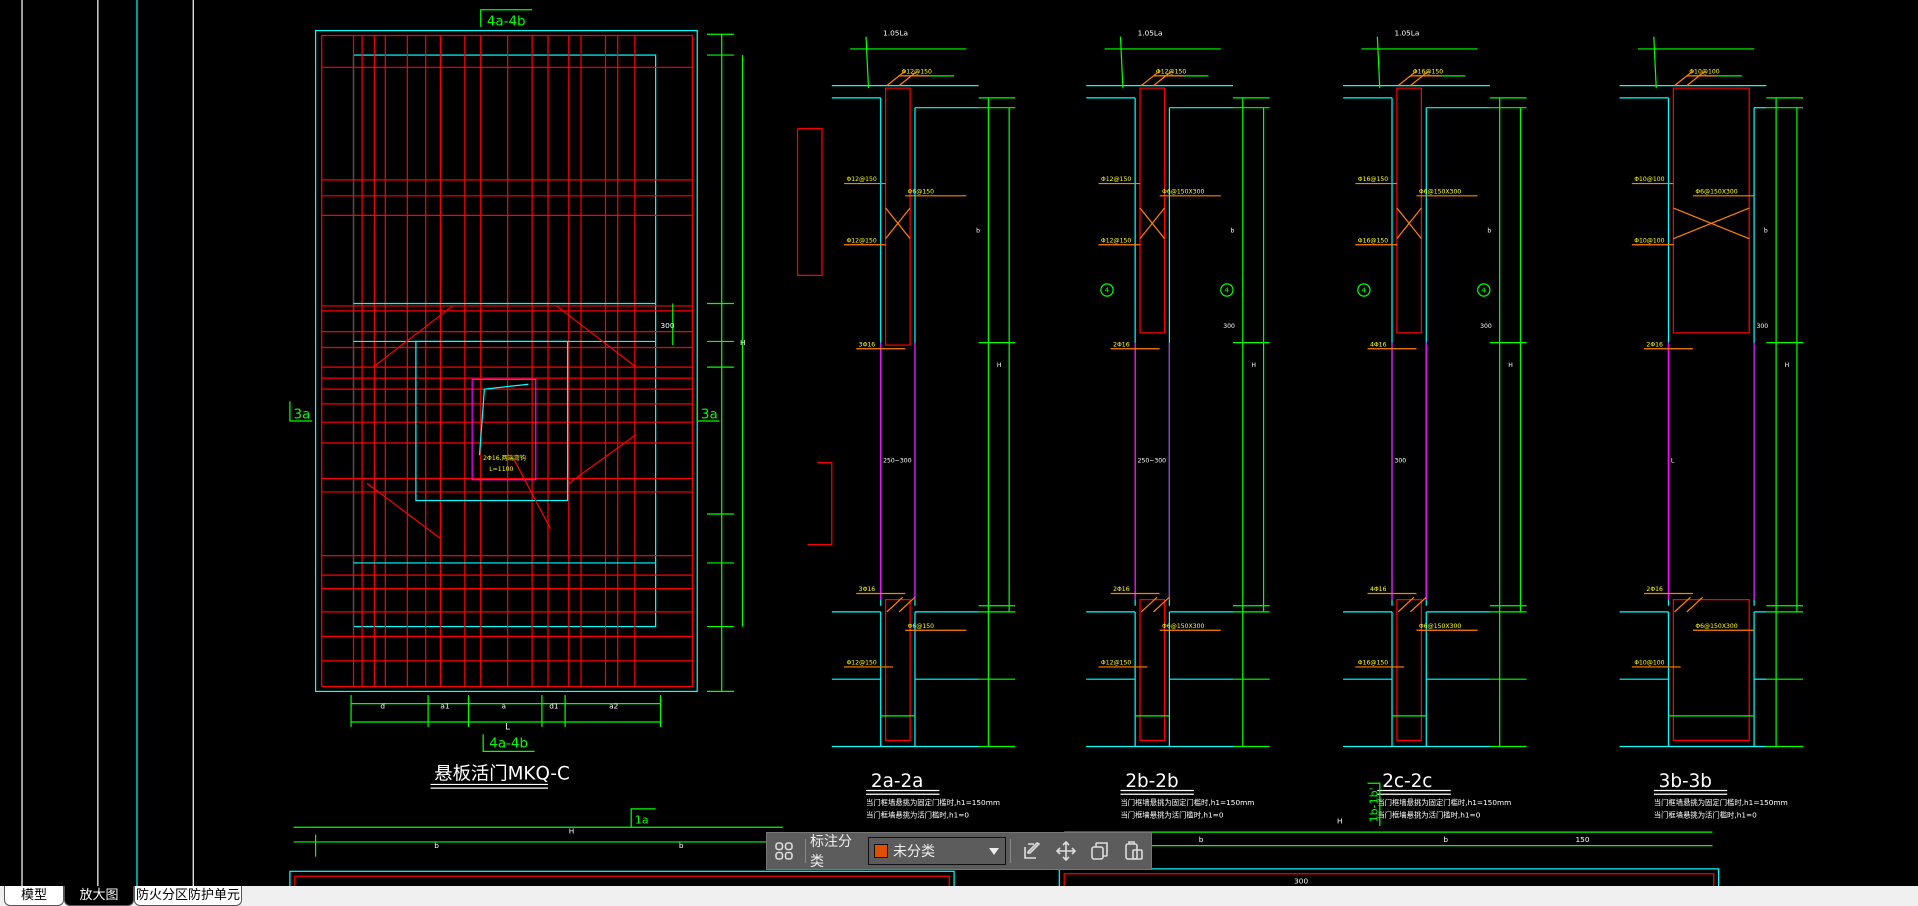 The image size is (1918, 906). Describe the element at coordinates (921, 626) in the screenshot. I see `section-rebar-note: Φ6@150` at that location.